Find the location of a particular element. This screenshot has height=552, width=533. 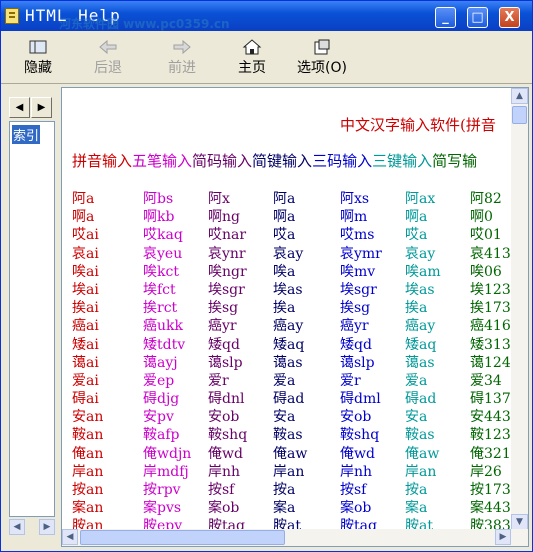

code-cell: 蔼ai is located at coordinates (85, 362).